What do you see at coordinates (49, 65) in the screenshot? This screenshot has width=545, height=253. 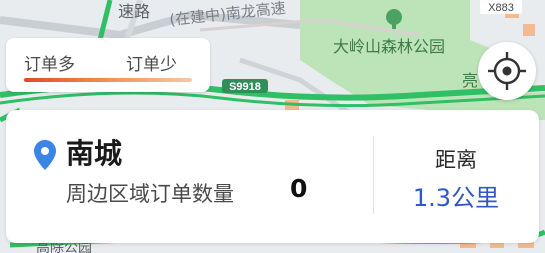 I see `legend-more-label: 订单多` at bounding box center [49, 65].